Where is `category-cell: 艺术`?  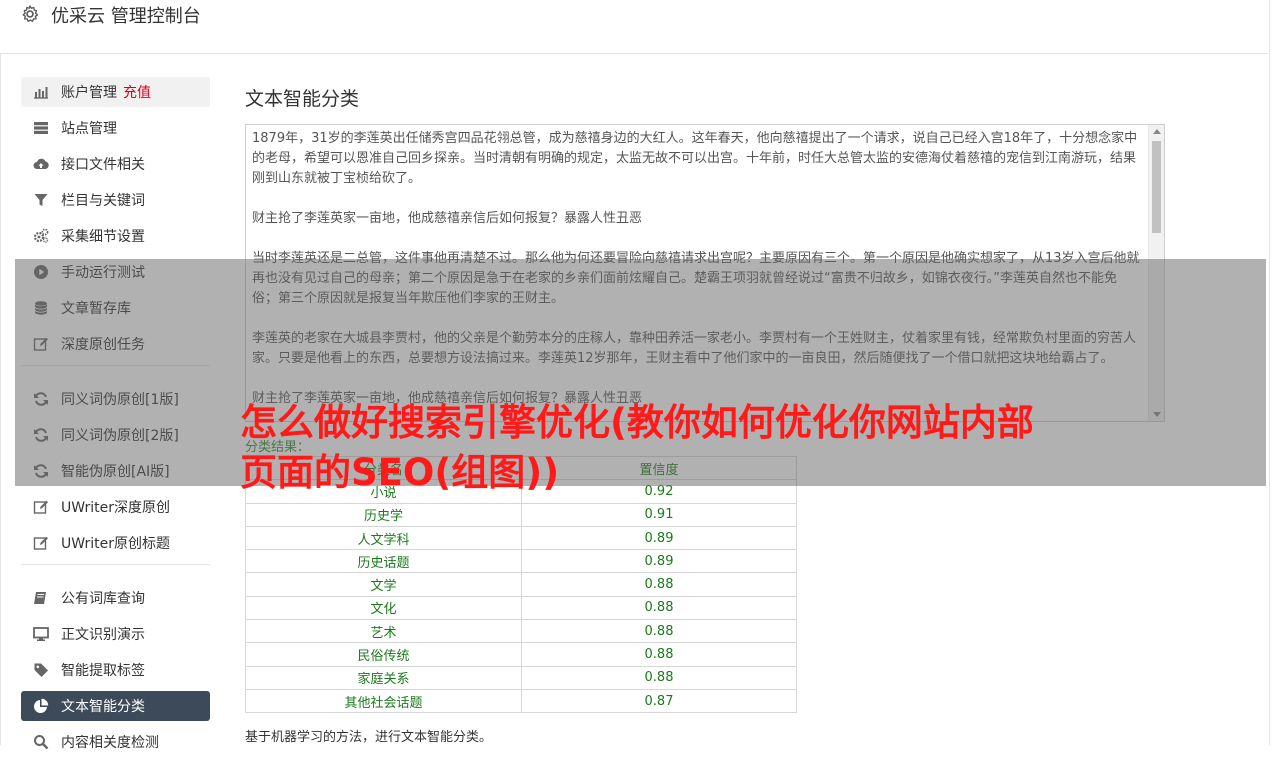
category-cell: 艺术 is located at coordinates (383, 631).